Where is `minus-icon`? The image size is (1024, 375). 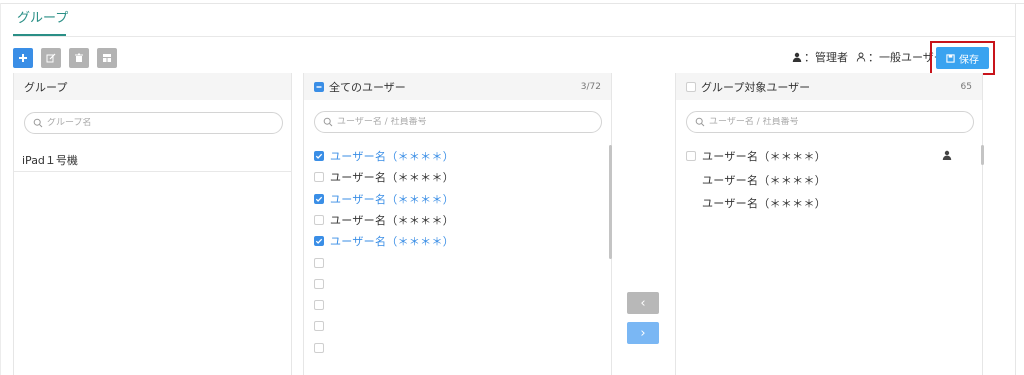
minus-icon is located at coordinates (319, 86).